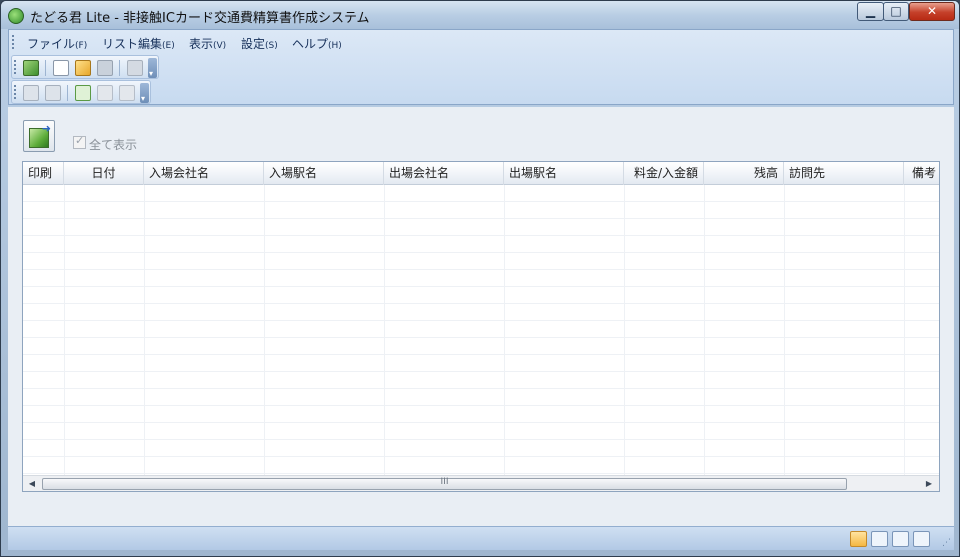 The width and height of the screenshot is (960, 557). I want to click on edit-row-icon, so click(105, 93).